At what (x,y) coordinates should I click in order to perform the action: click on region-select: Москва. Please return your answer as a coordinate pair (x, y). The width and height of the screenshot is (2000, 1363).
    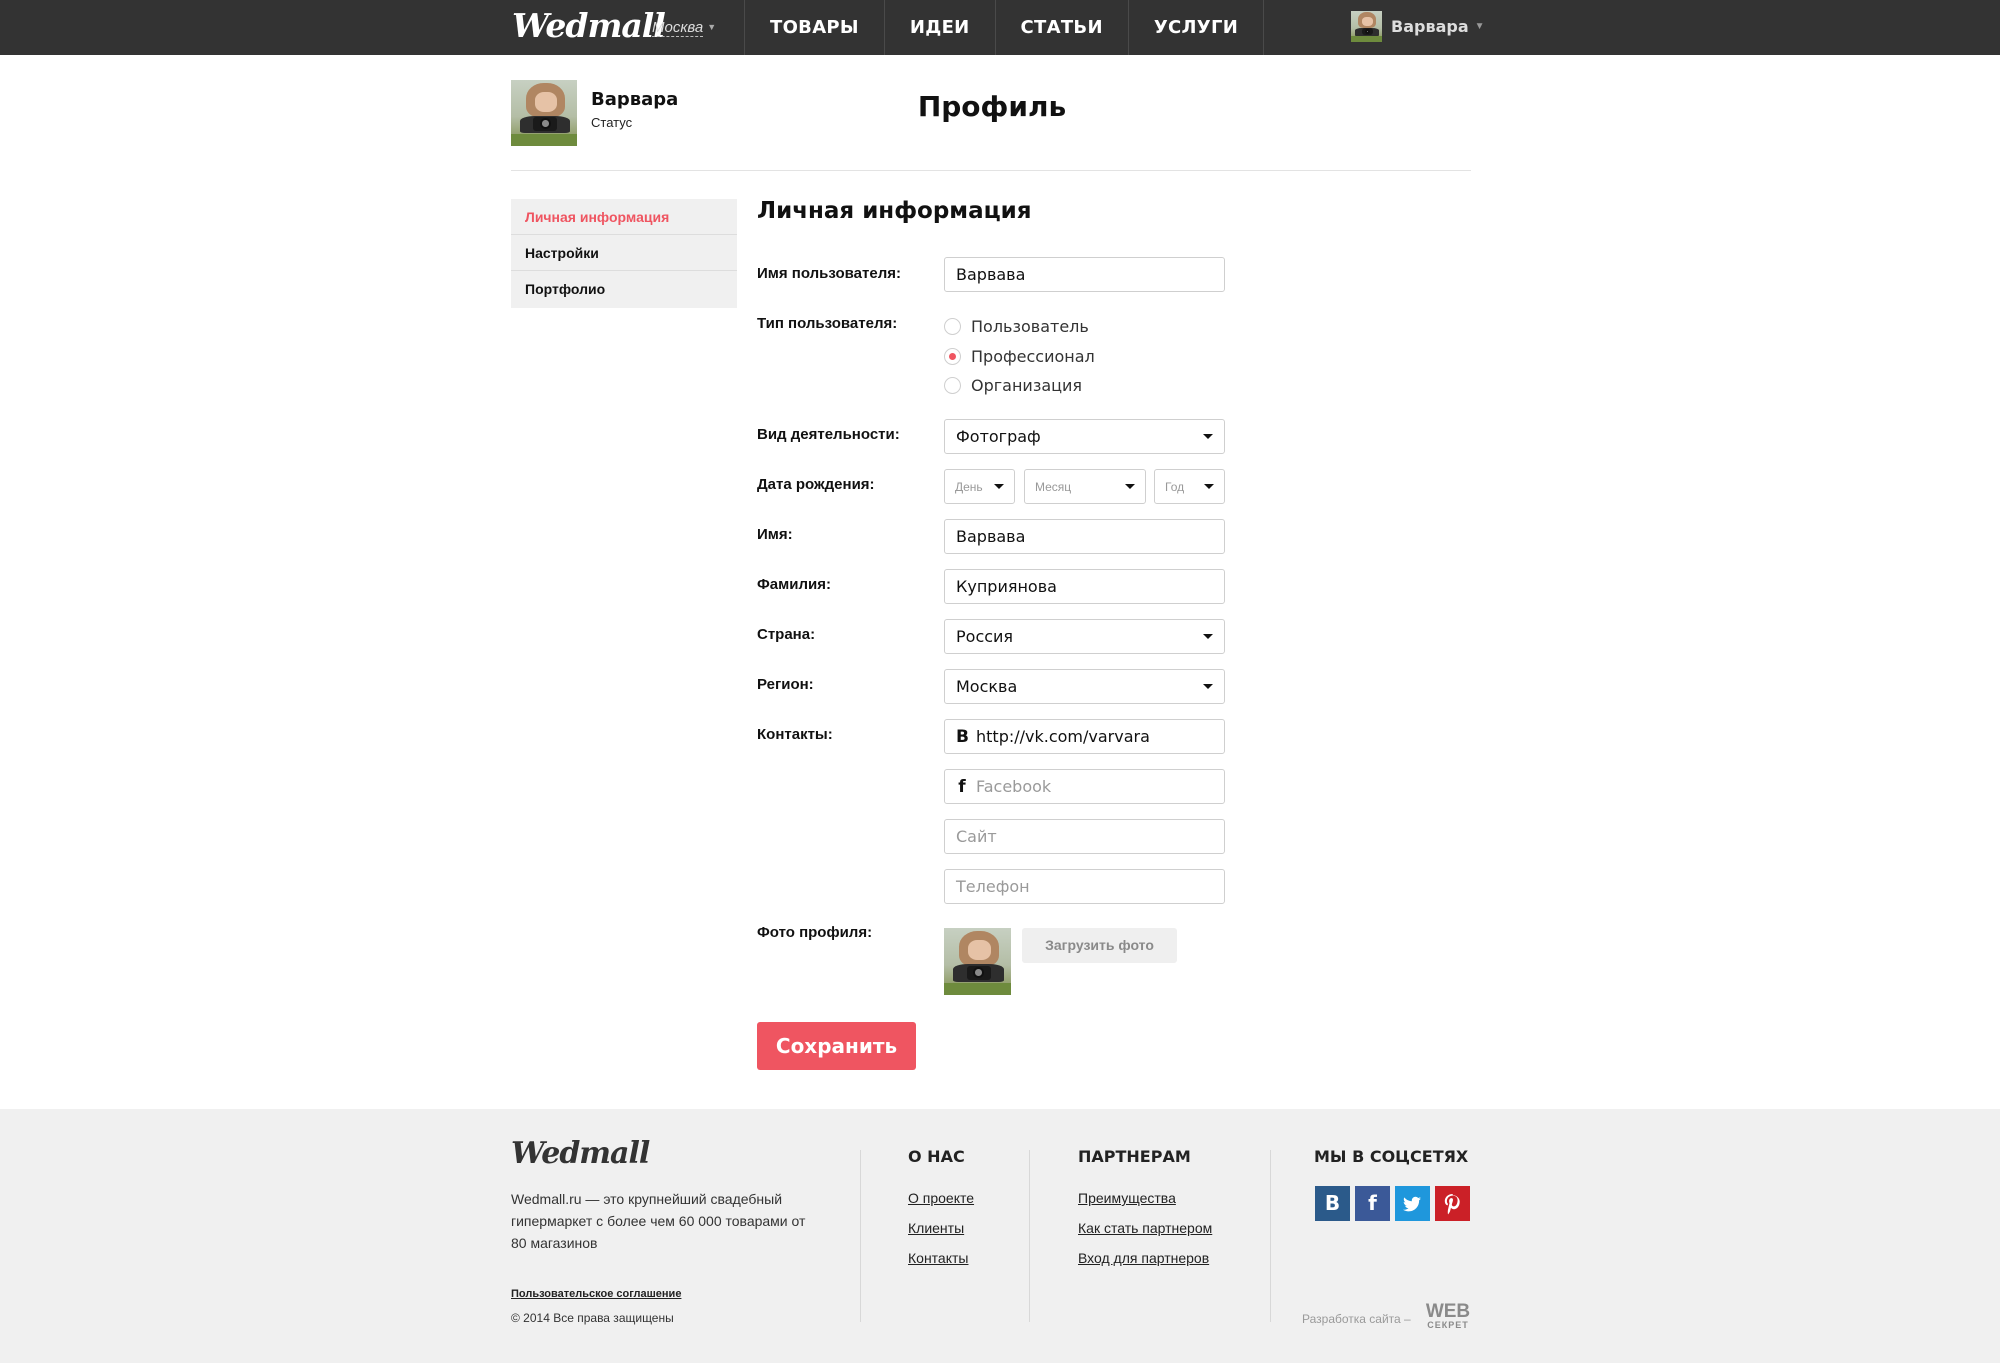
    Looking at the image, I should click on (1084, 686).